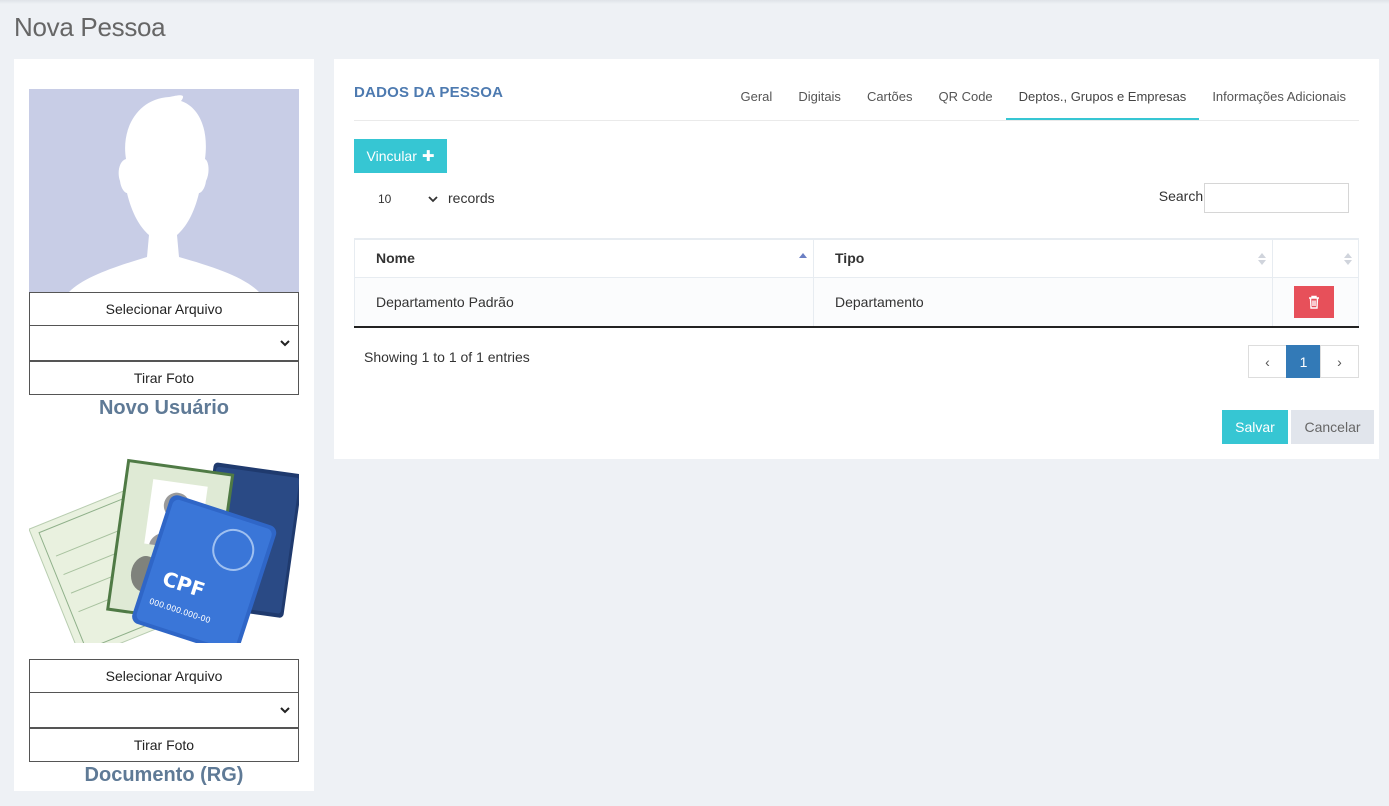 The image size is (1389, 806). I want to click on records-label: records, so click(471, 198).